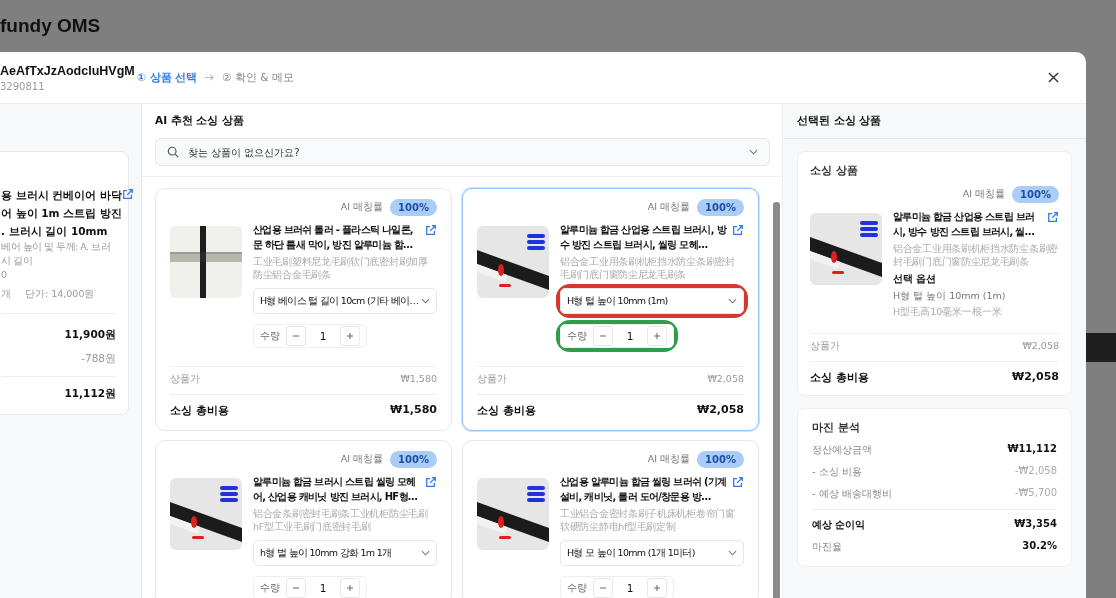 The width and height of the screenshot is (1116, 598). I want to click on card-title: 소싱 상품, so click(834, 171).